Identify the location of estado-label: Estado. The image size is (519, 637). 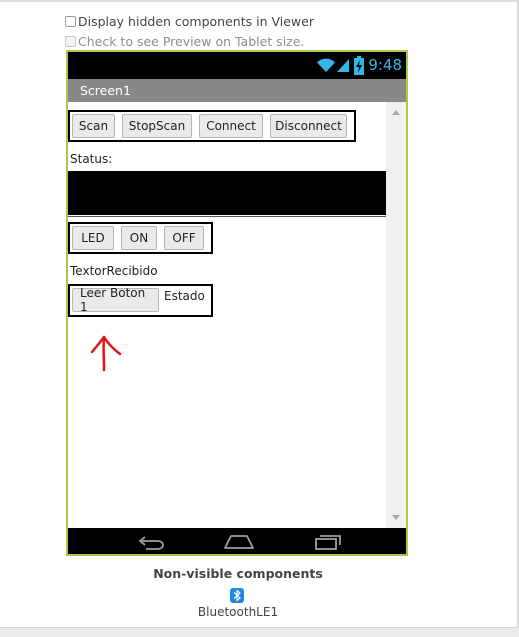
(184, 296).